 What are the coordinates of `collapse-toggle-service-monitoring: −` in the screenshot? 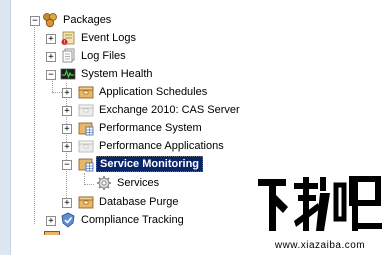 It's located at (67, 165).